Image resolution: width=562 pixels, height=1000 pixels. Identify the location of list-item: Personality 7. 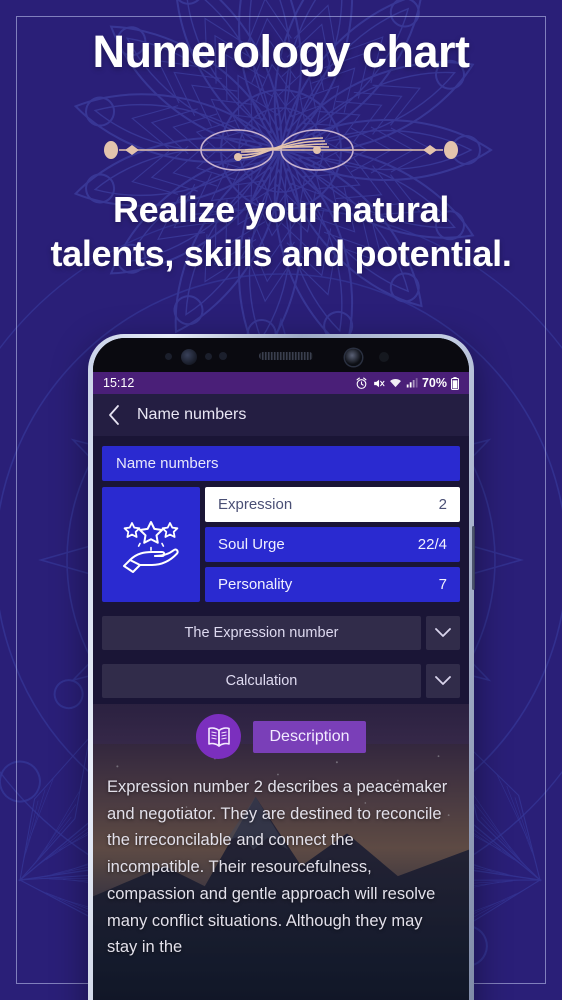
(332, 584).